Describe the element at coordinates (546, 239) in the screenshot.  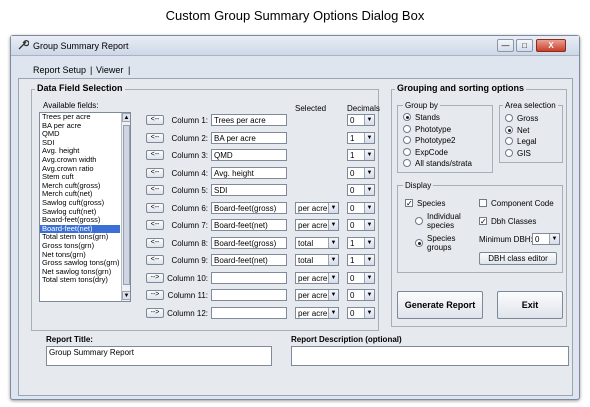
I see `minimum-dbh-select: 0 ▼` at that location.